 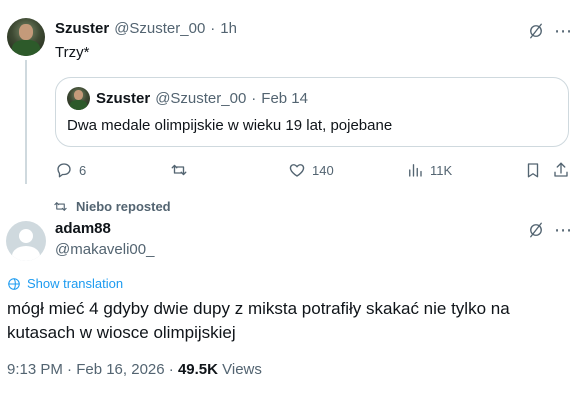 I want to click on main-post-text-line-2: kutasach w wiosce olimpijskiej, so click(x=121, y=332).